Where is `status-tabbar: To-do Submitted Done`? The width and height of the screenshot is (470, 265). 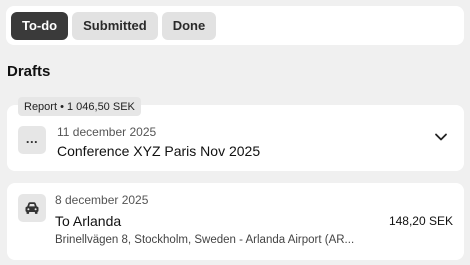 status-tabbar: To-do Submitted Done is located at coordinates (235, 25).